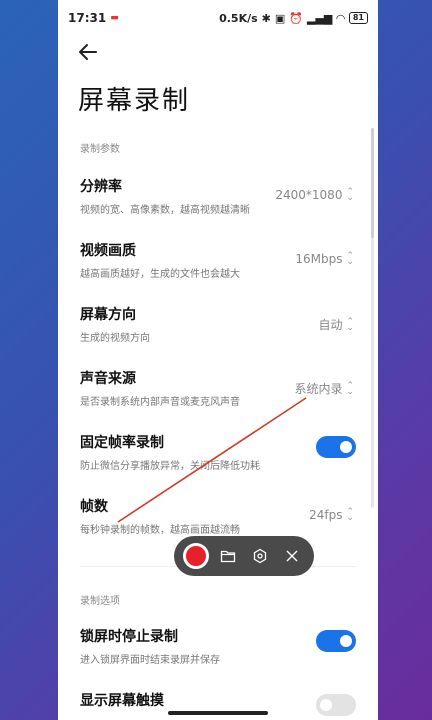 This screenshot has height=720, width=432. Describe the element at coordinates (220, 452) in the screenshot. I see `setting-fixed-framerate: 固定帧率录制 防止微信分享播放异常，关闭后降低功耗` at that location.